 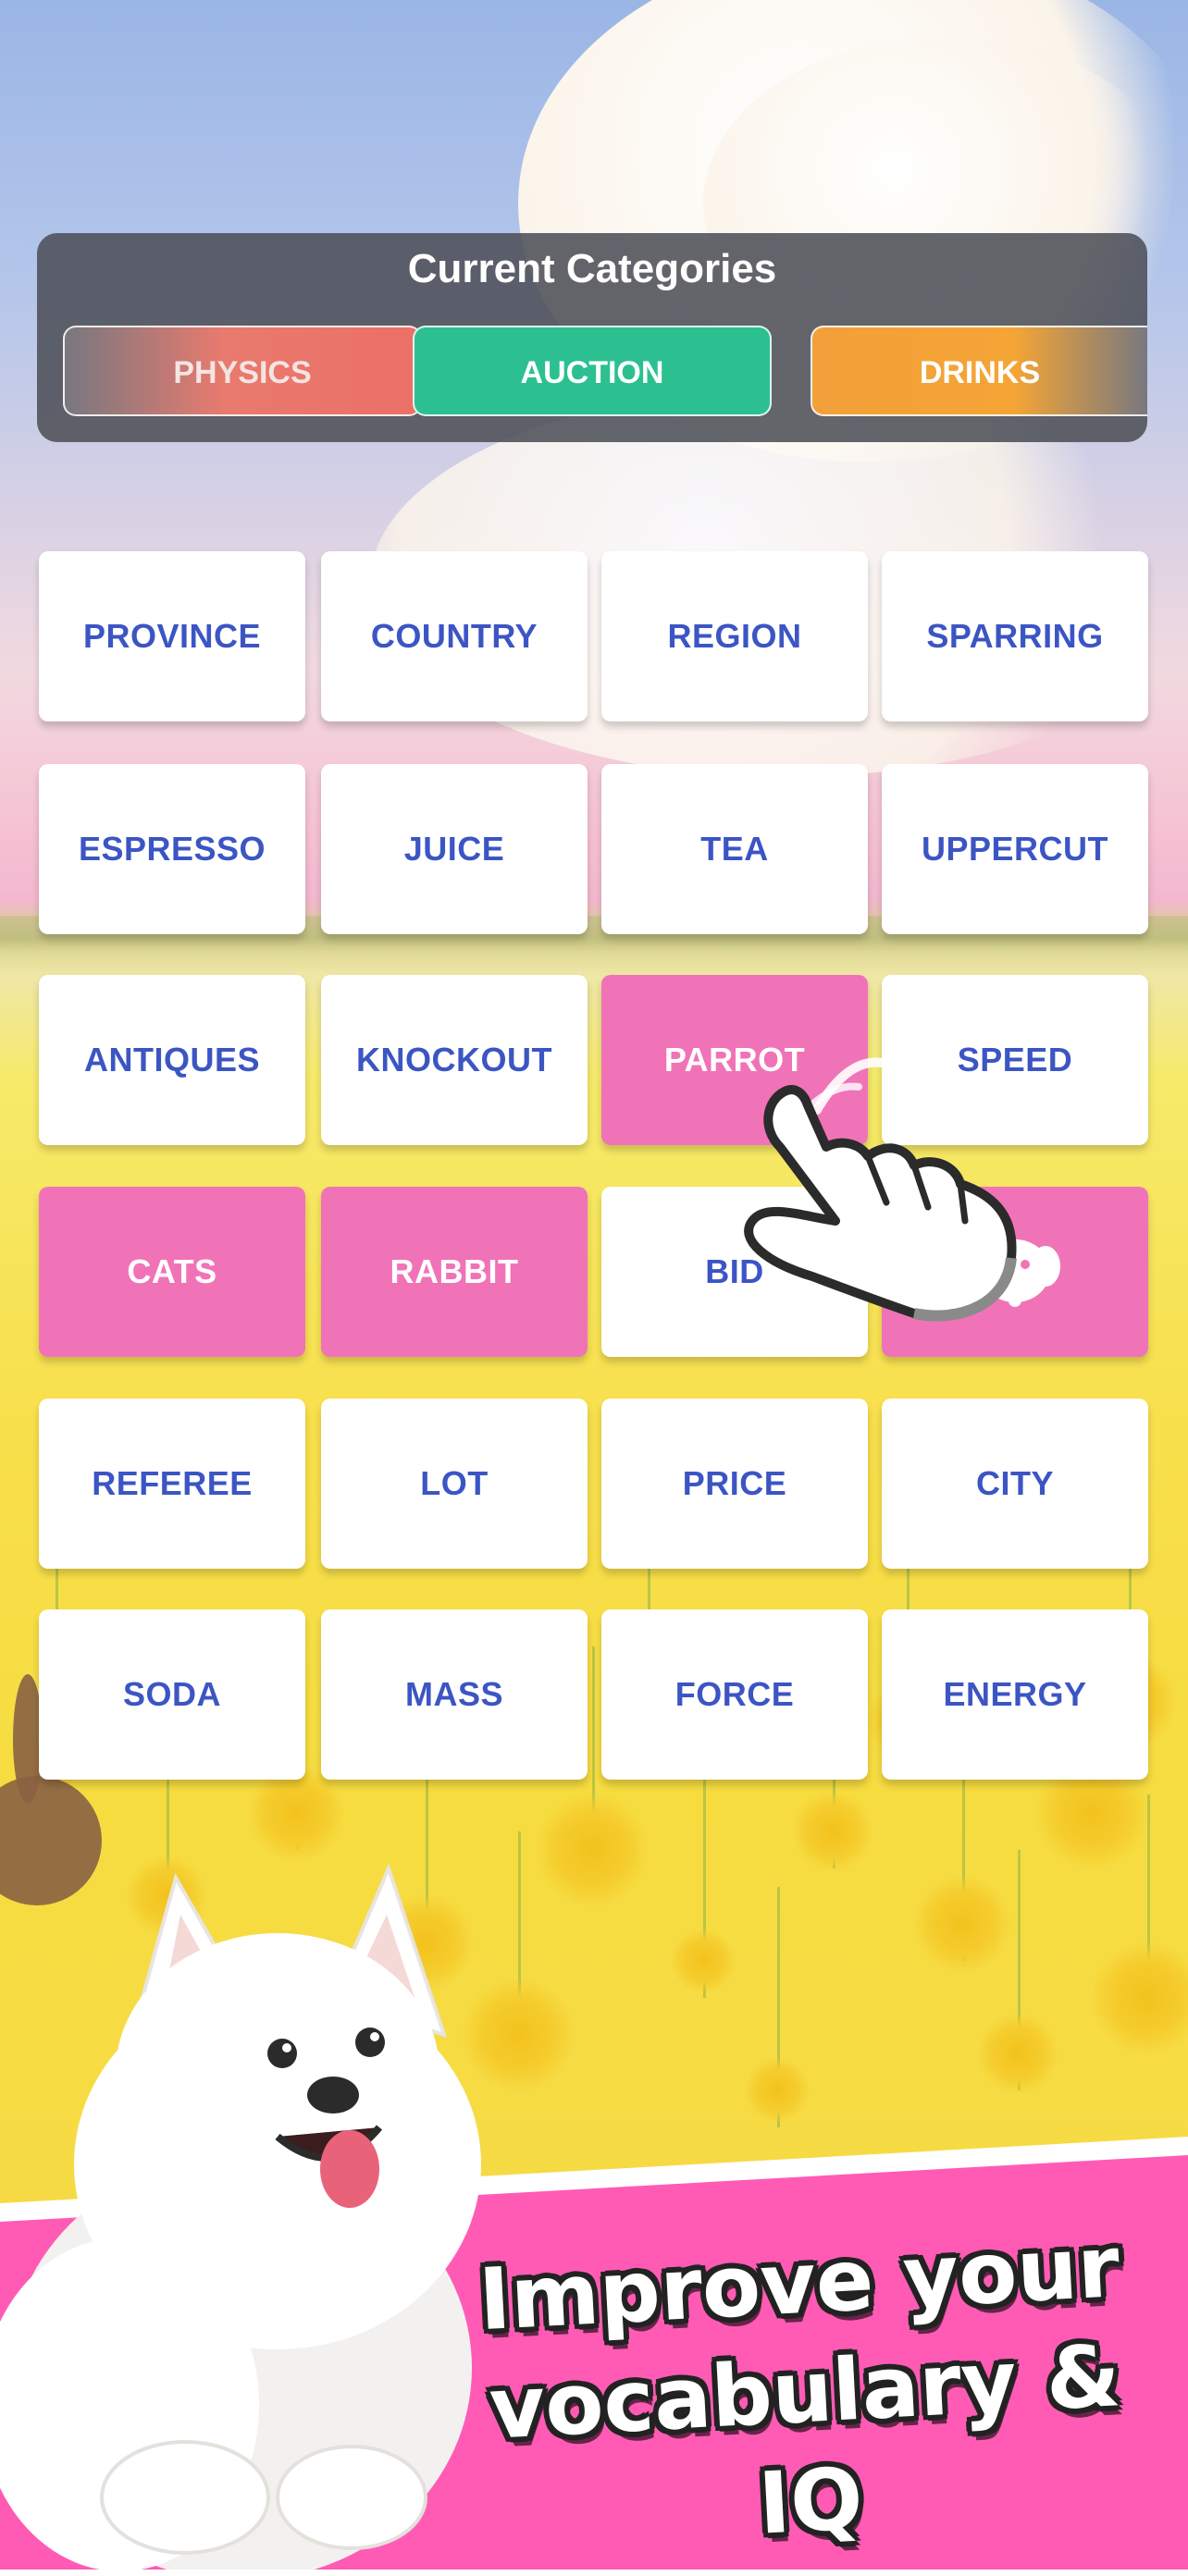 What do you see at coordinates (1015, 1694) in the screenshot?
I see `word-tile: ENERGY` at bounding box center [1015, 1694].